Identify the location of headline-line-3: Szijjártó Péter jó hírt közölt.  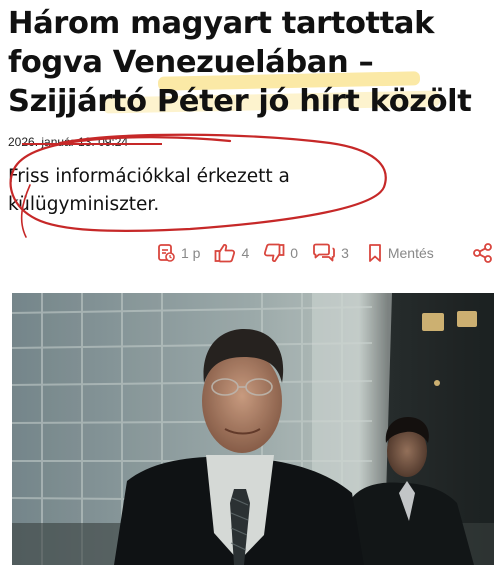
(240, 101).